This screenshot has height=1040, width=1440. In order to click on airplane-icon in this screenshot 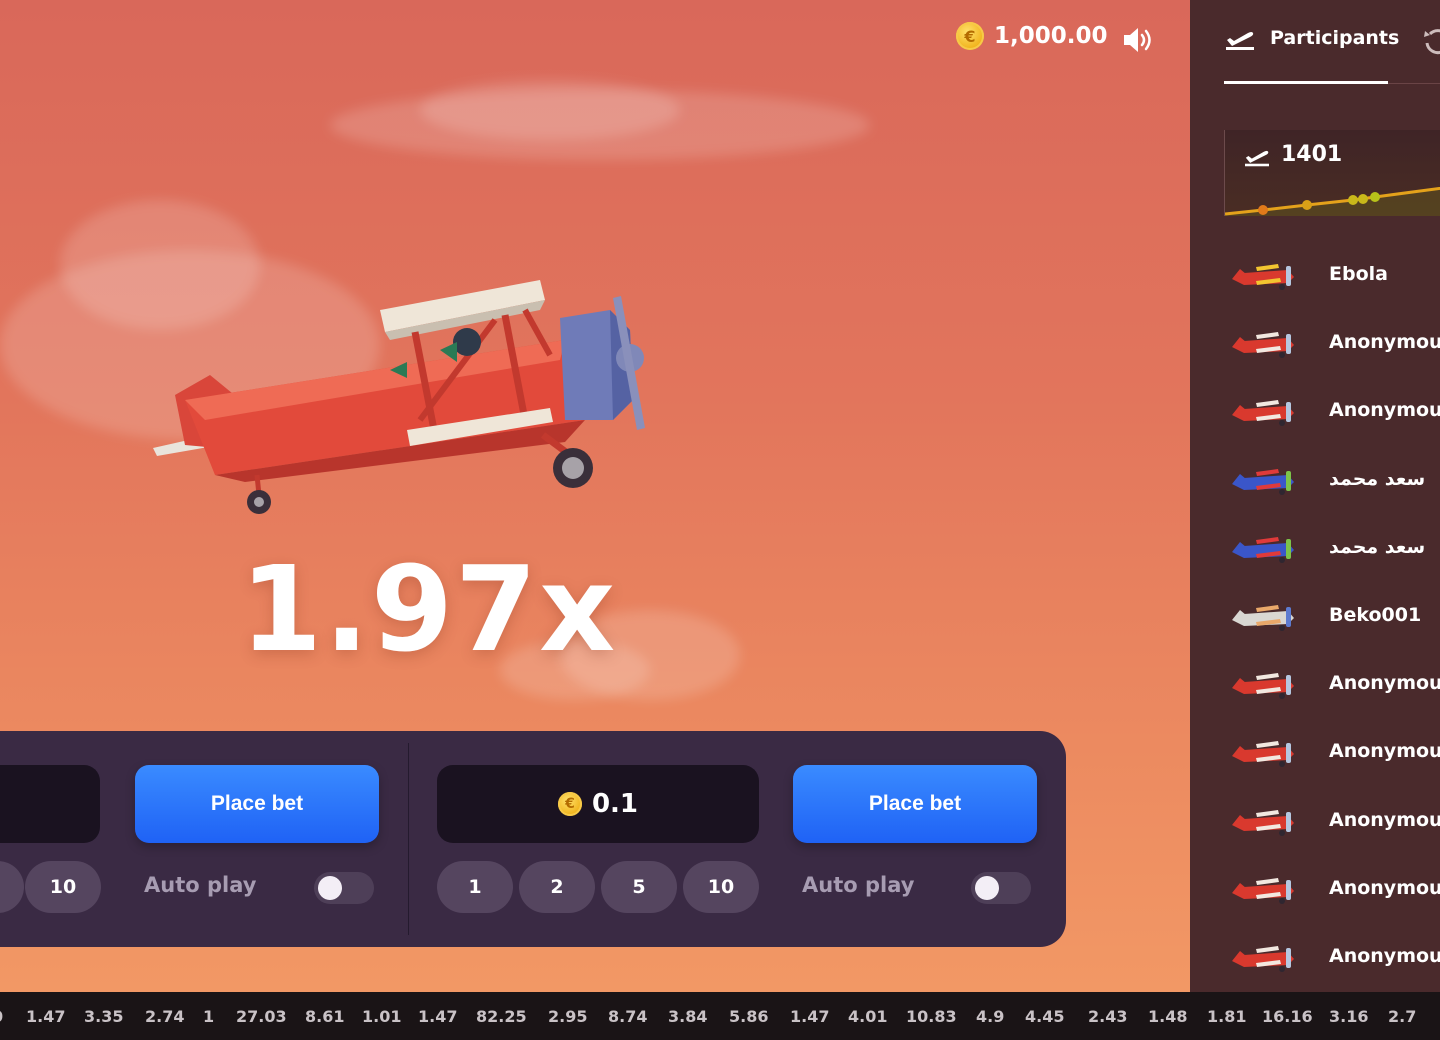, I will do `click(399, 397)`.